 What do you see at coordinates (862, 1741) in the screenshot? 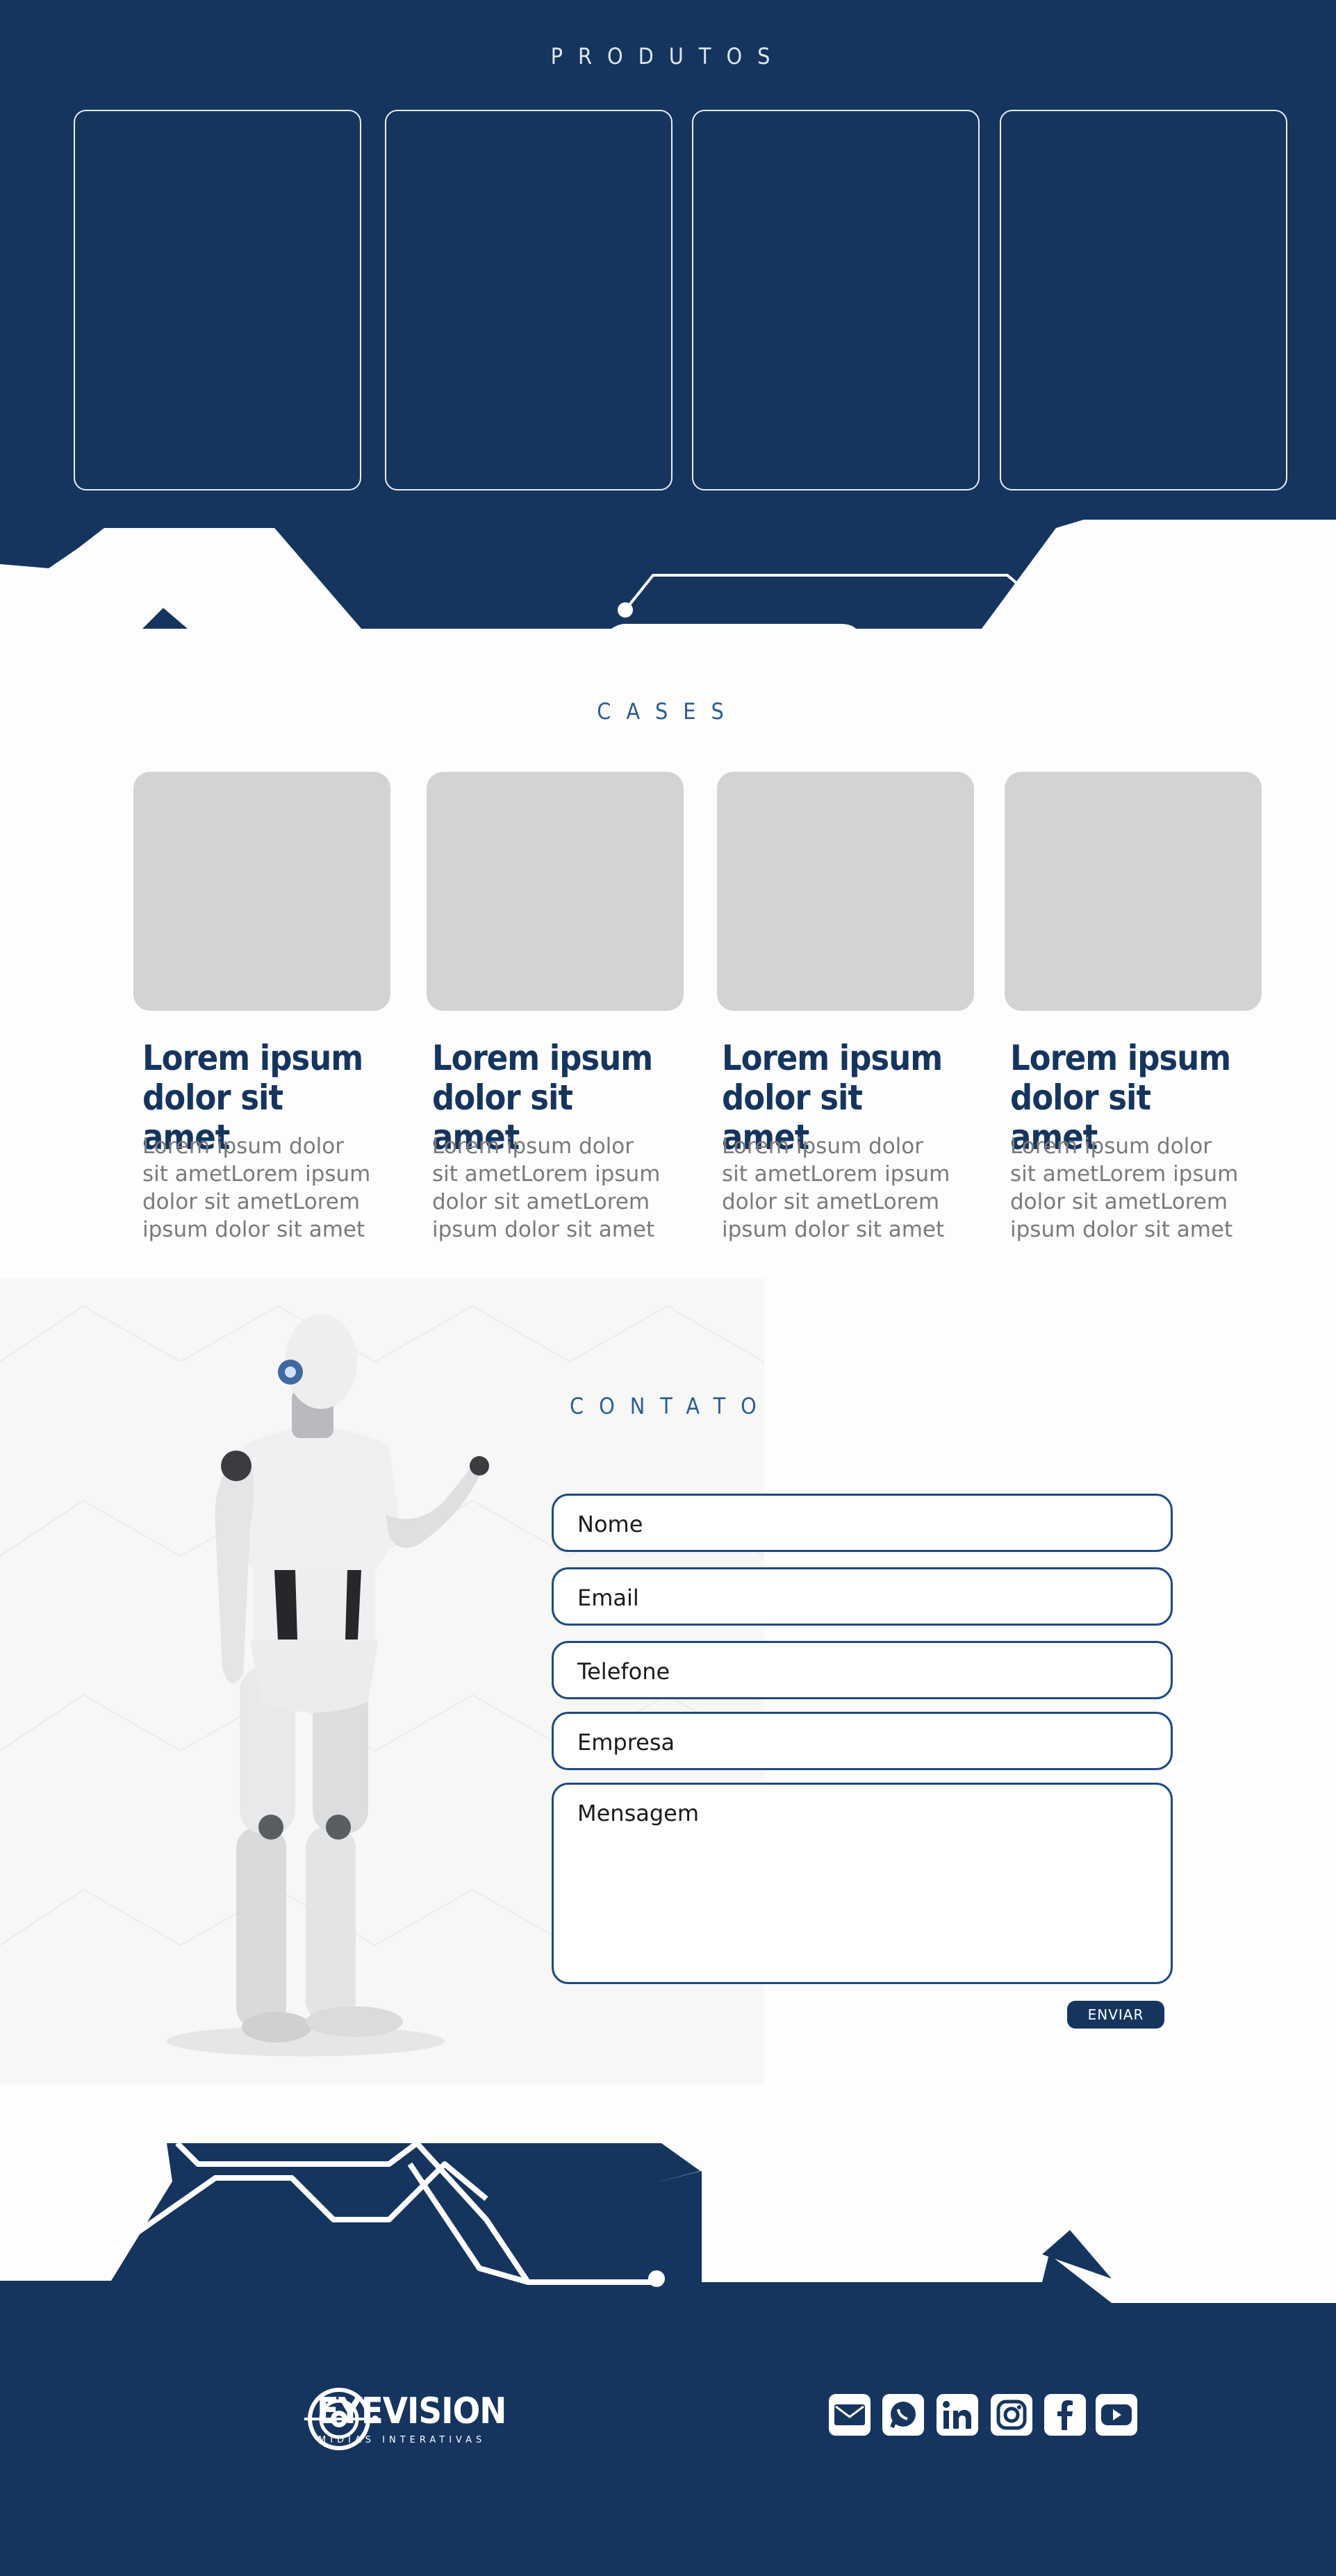
I see `empresa-field: Empresa` at bounding box center [862, 1741].